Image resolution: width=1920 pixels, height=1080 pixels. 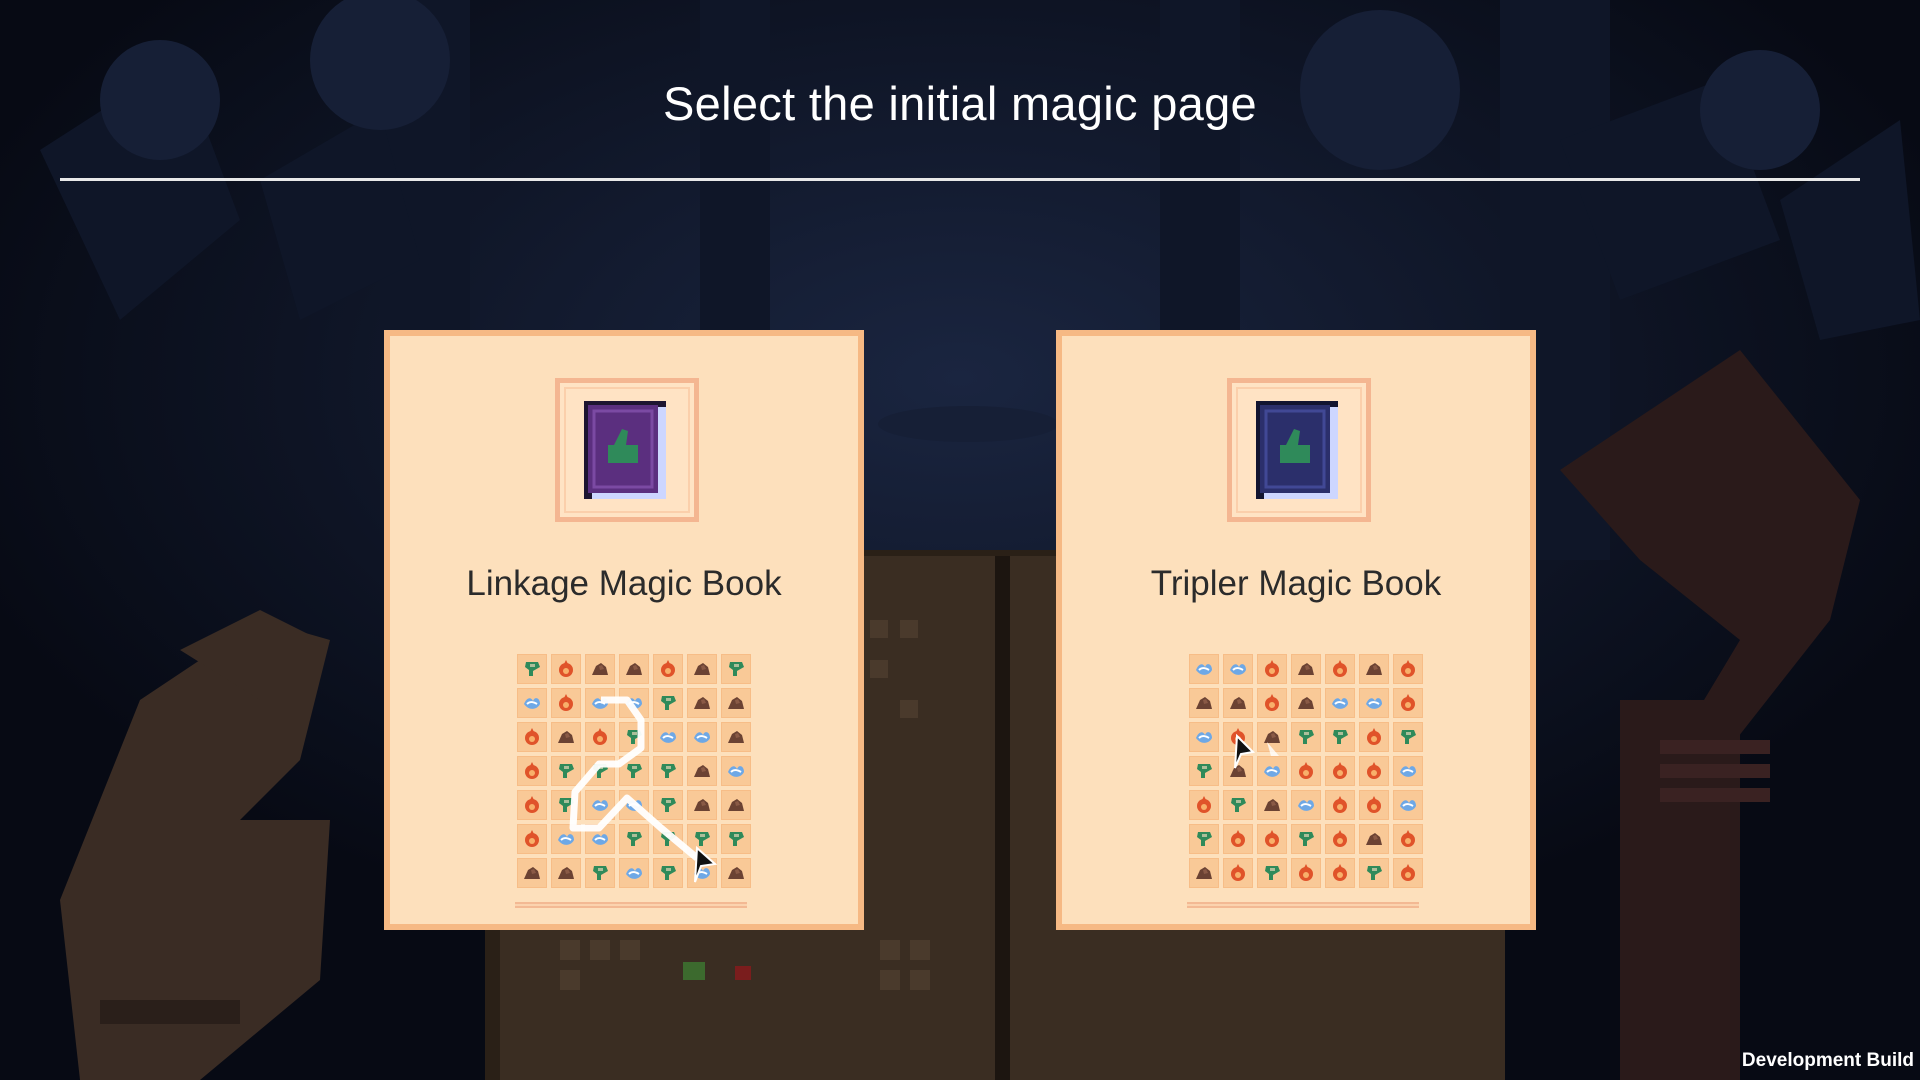 I want to click on choice-card-linkage: Linkage Magic Book, so click(x=624, y=630).